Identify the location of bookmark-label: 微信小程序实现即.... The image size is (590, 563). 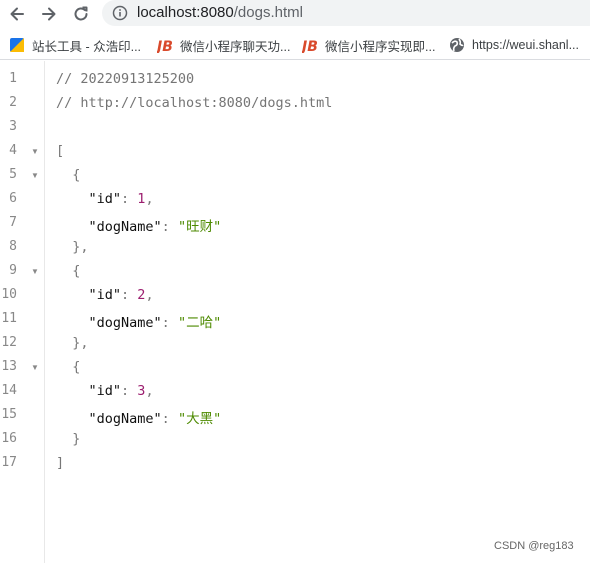
(380, 46).